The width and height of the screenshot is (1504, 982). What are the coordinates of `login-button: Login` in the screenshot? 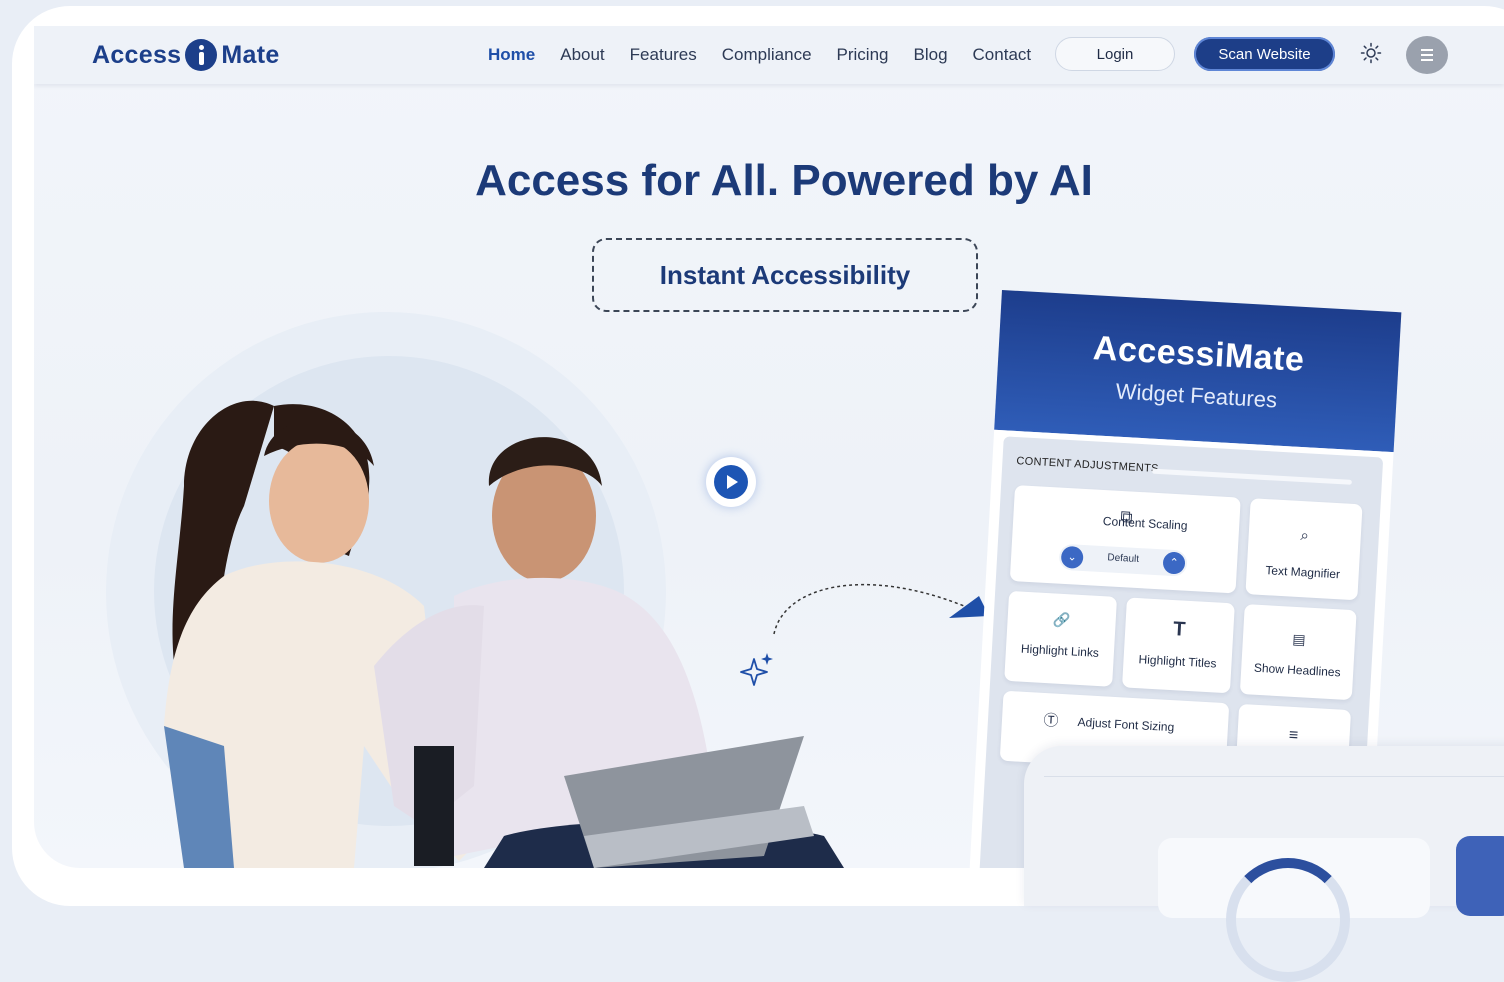 It's located at (1115, 54).